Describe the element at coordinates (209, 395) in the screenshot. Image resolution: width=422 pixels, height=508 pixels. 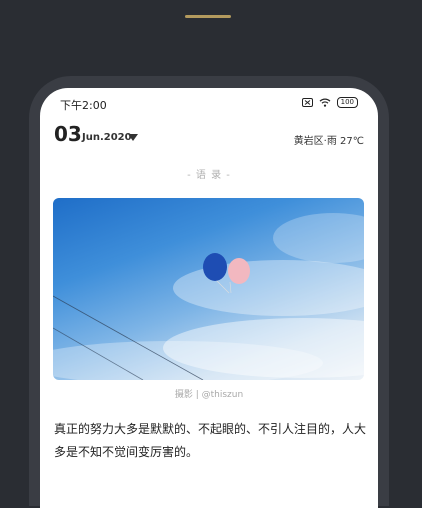
I see `photo-caption: 摄影 | @thiszun` at that location.